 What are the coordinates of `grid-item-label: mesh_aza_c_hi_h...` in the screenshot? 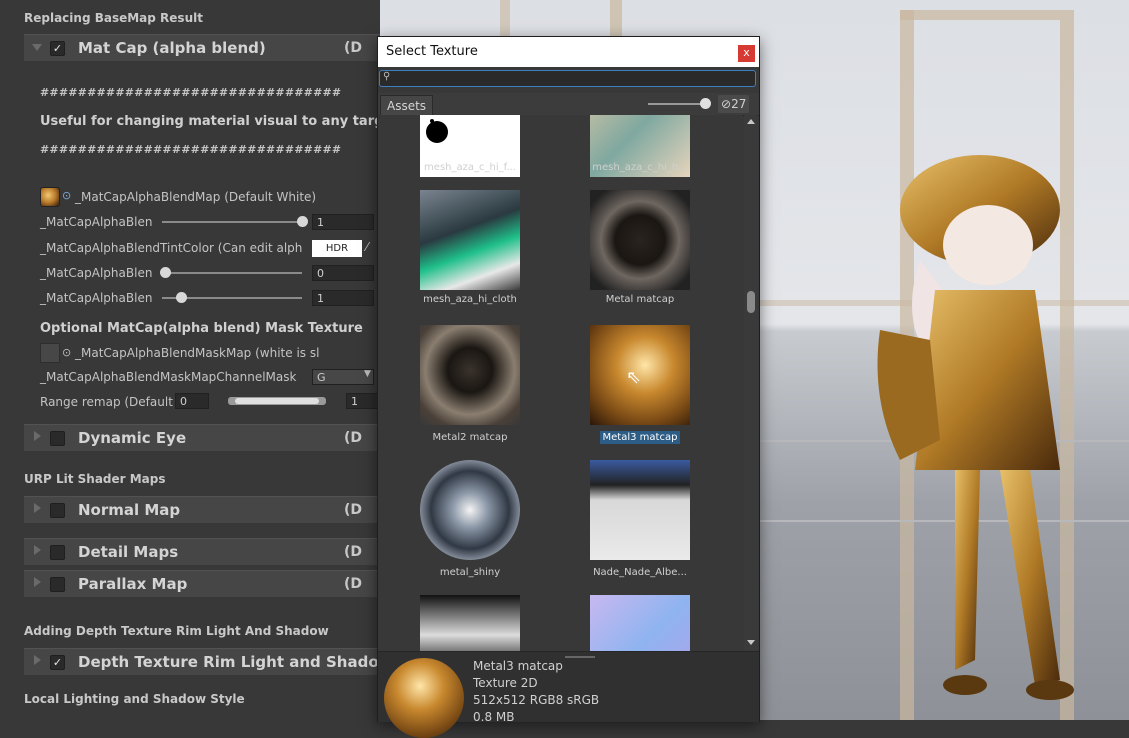 It's located at (640, 167).